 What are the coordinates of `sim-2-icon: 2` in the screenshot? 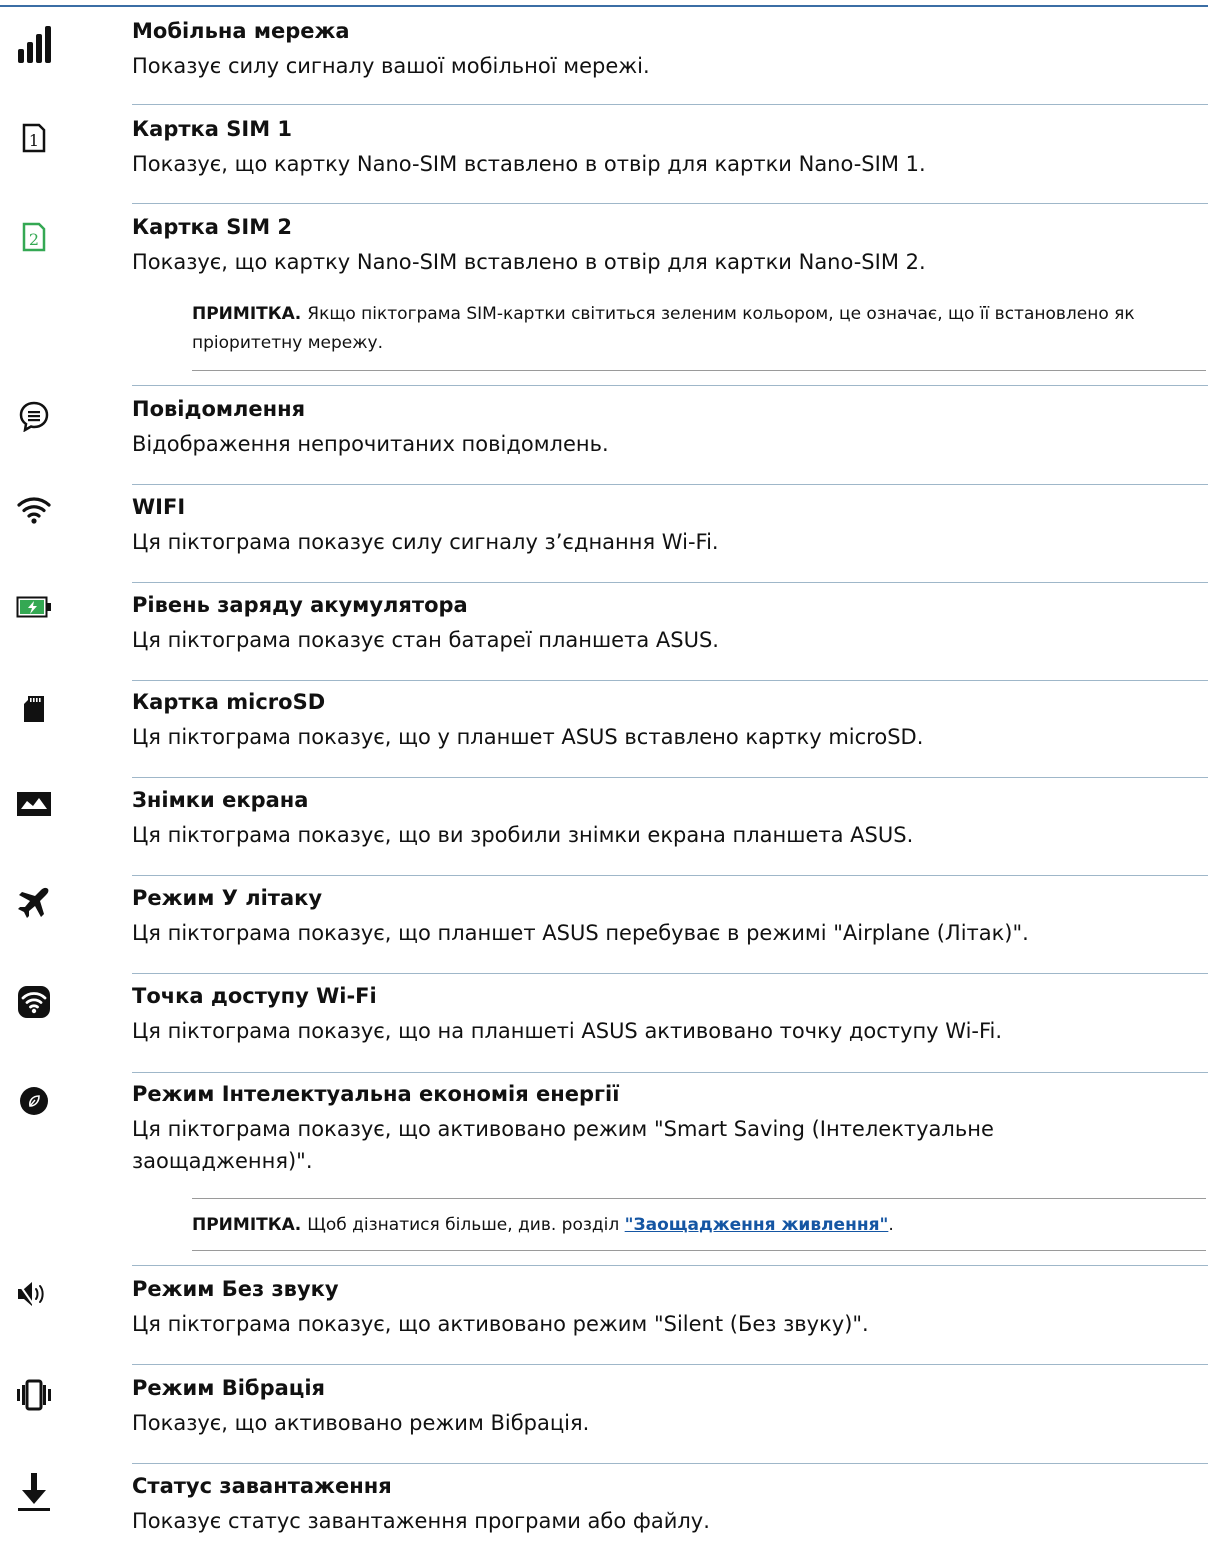 It's located at (34, 237).